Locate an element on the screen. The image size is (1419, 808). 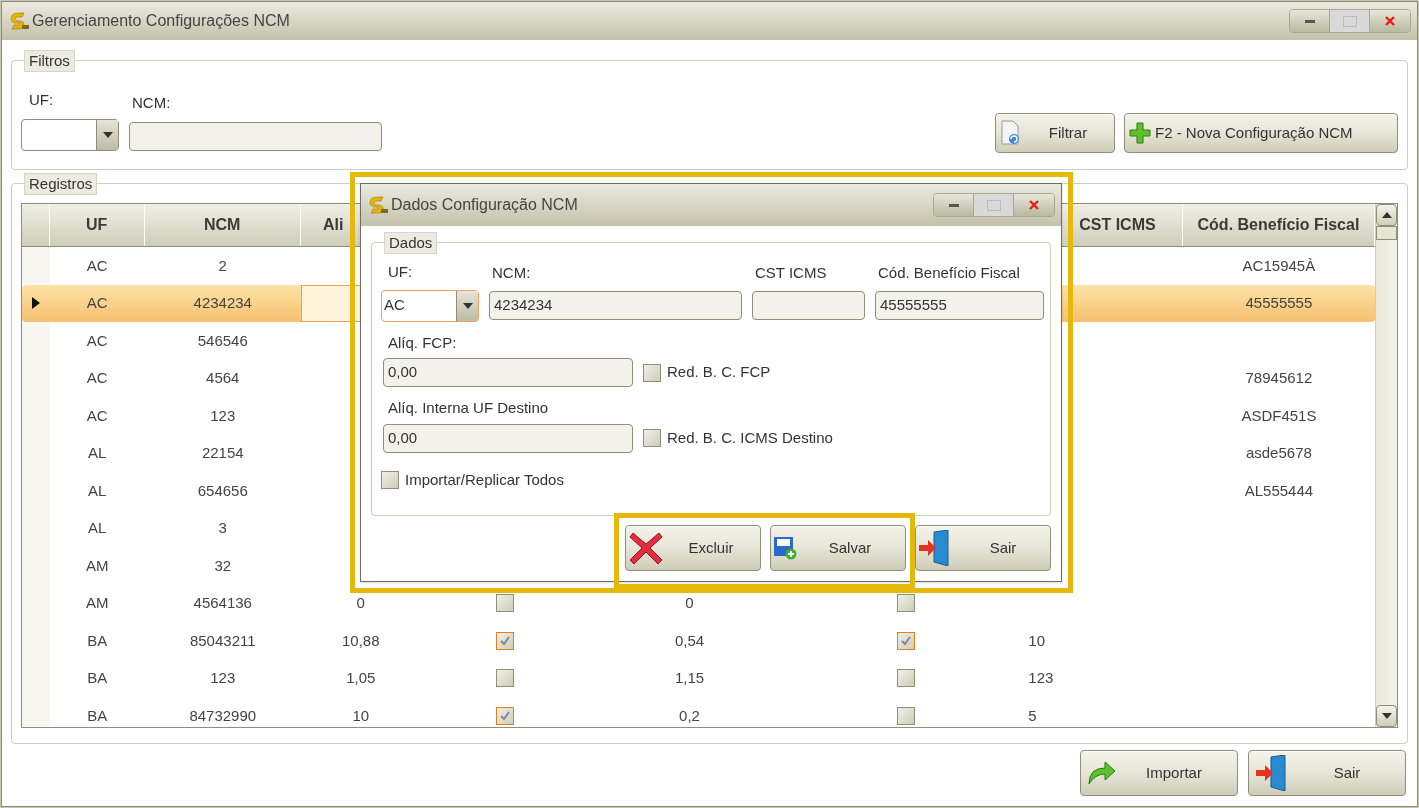
field-label: CST ICMS is located at coordinates (791, 273).